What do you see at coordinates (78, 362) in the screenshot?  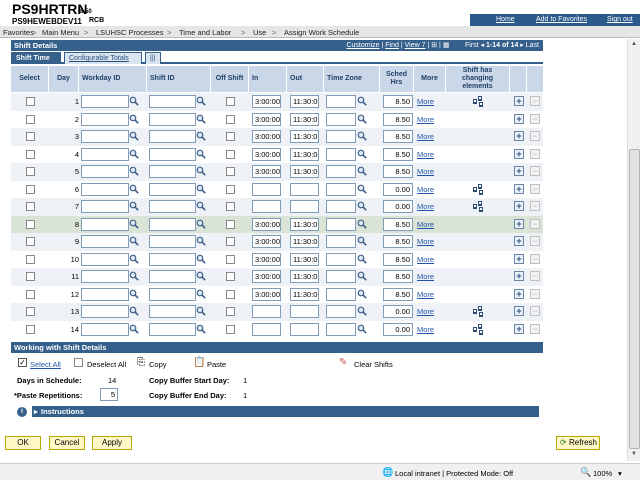 I see `deselect-all-checkbox` at bounding box center [78, 362].